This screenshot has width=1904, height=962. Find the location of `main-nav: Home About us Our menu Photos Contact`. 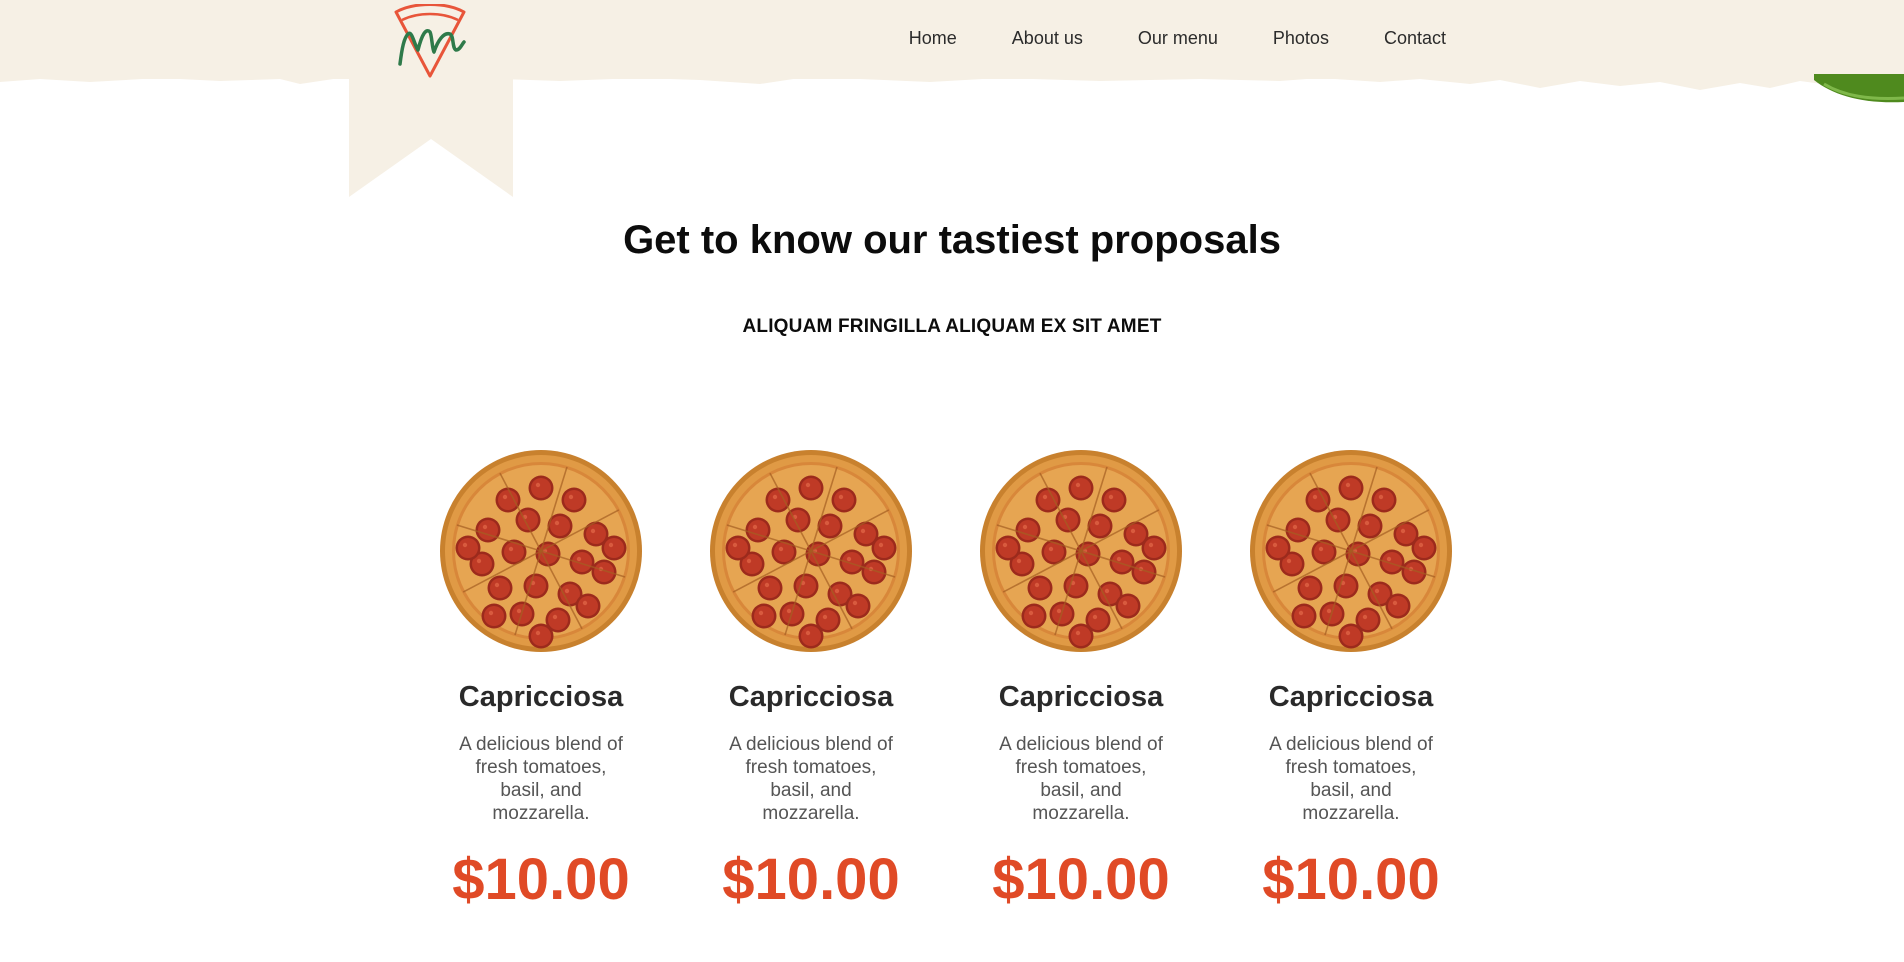

main-nav: Home About us Our menu Photos Contact is located at coordinates (1177, 38).